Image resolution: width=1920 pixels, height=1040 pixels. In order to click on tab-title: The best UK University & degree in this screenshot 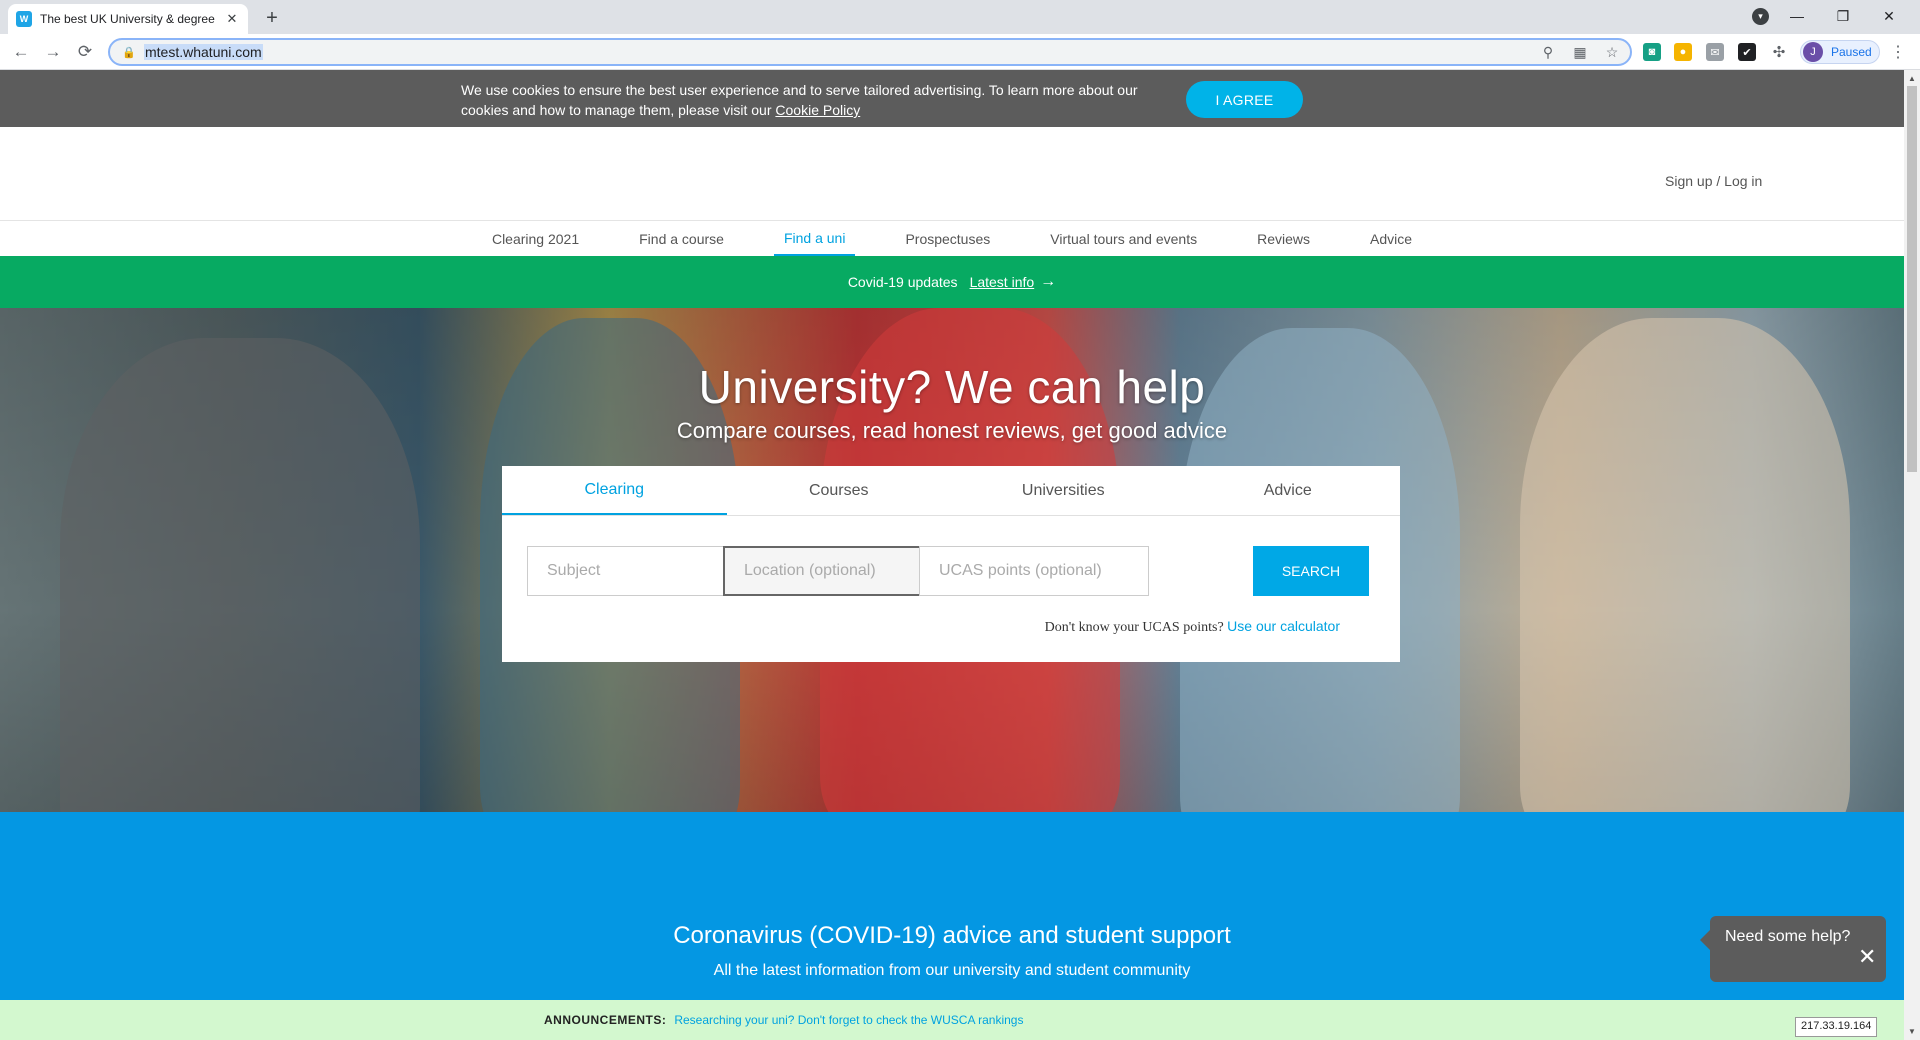, I will do `click(127, 19)`.